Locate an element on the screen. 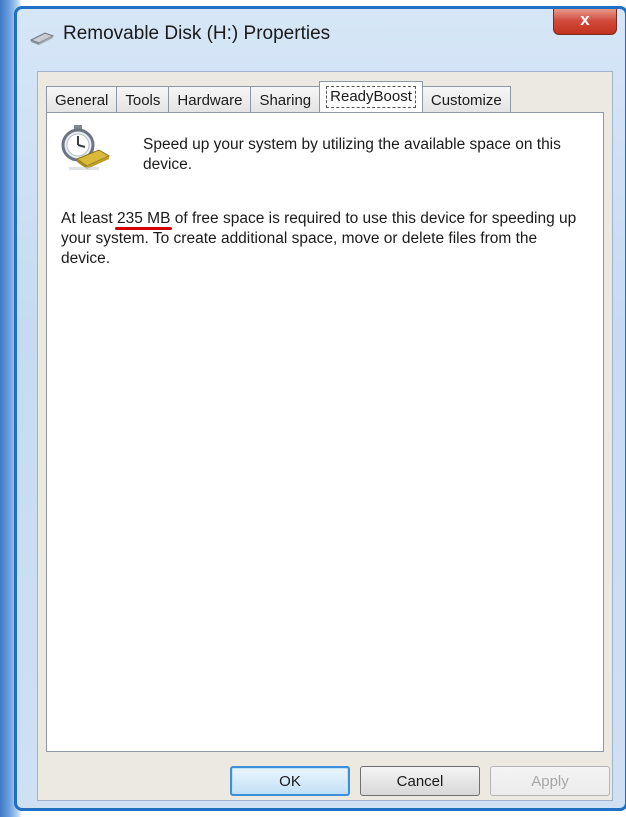 The image size is (626, 817). tab-general: General is located at coordinates (82, 99).